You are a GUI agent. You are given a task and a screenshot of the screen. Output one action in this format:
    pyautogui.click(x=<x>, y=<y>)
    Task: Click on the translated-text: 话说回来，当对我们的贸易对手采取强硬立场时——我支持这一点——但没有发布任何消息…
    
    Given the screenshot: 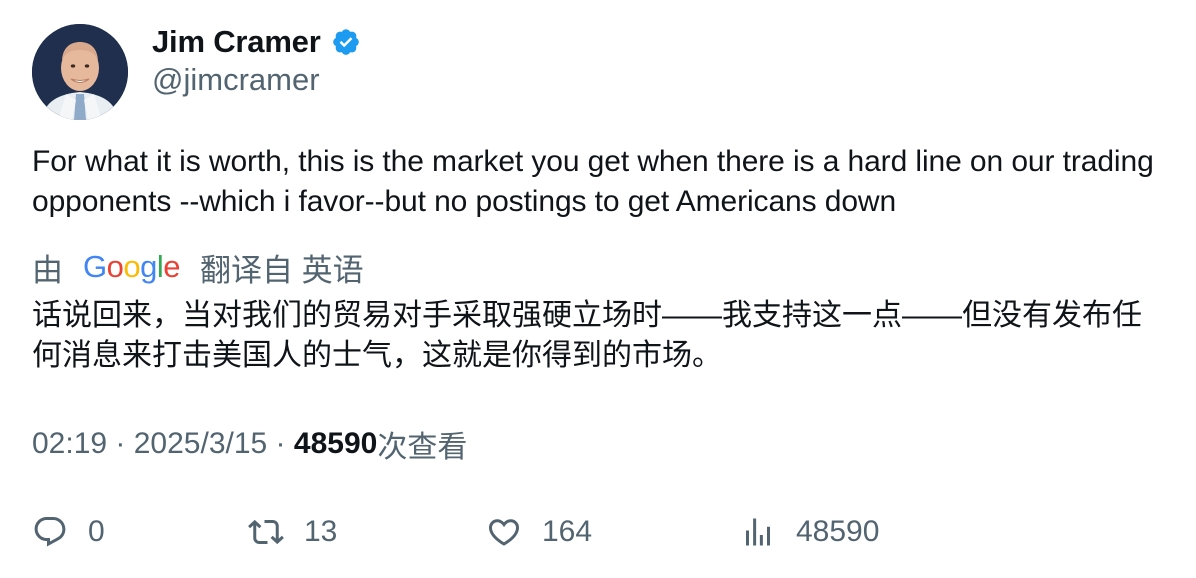 What is the action you would take?
    pyautogui.click(x=587, y=335)
    